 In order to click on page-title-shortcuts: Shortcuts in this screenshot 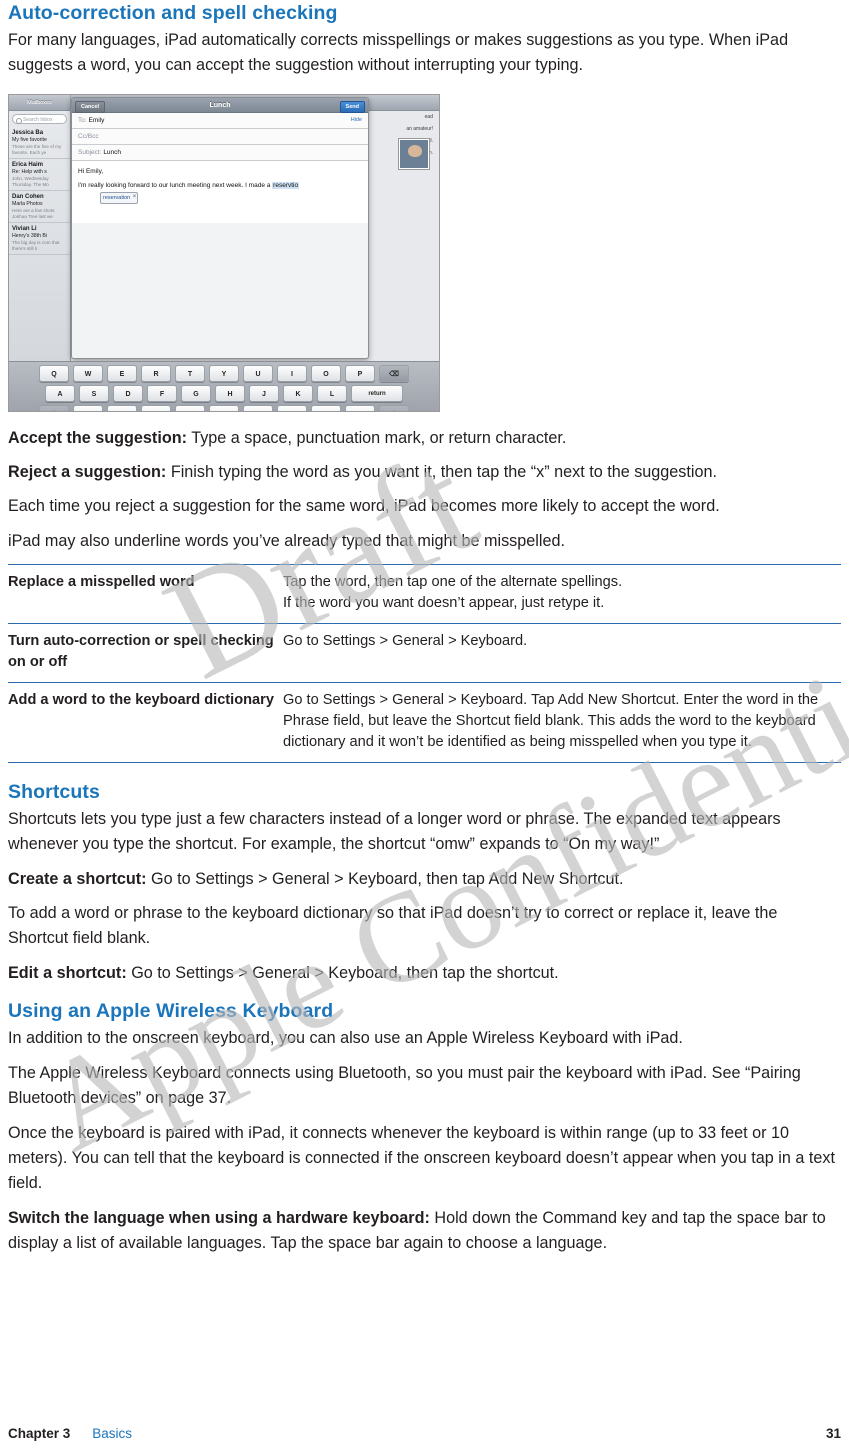, I will do `click(54, 792)`.